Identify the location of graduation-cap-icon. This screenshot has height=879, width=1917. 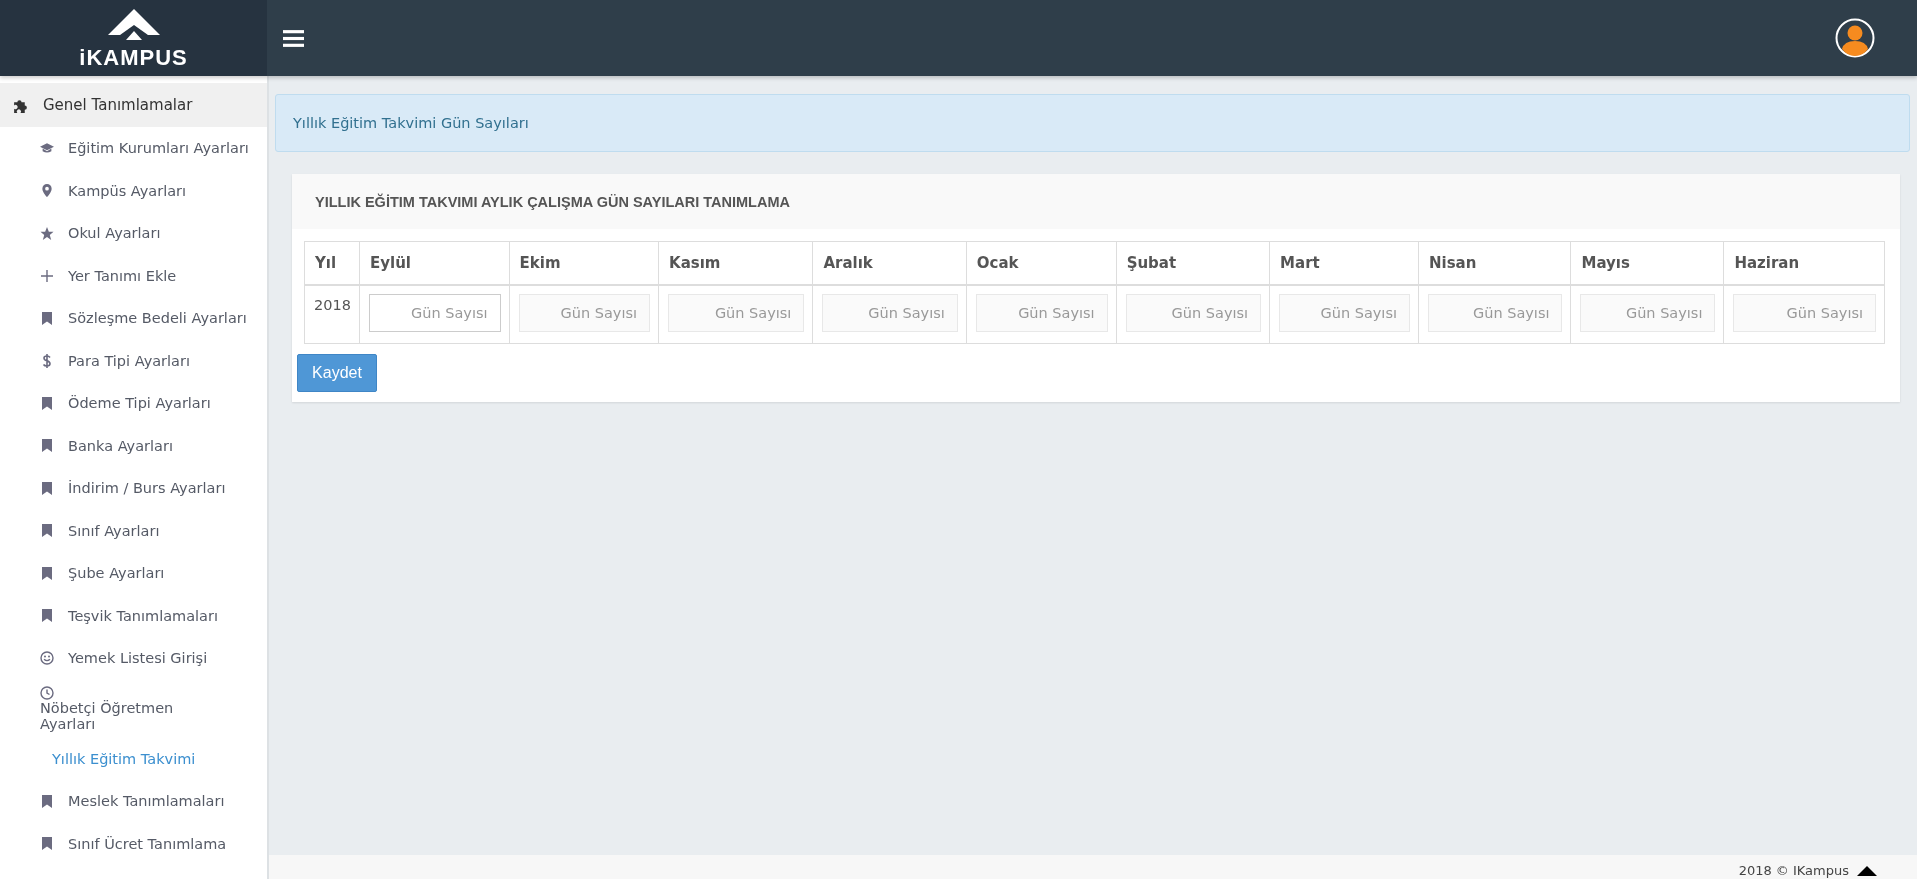
(47, 148).